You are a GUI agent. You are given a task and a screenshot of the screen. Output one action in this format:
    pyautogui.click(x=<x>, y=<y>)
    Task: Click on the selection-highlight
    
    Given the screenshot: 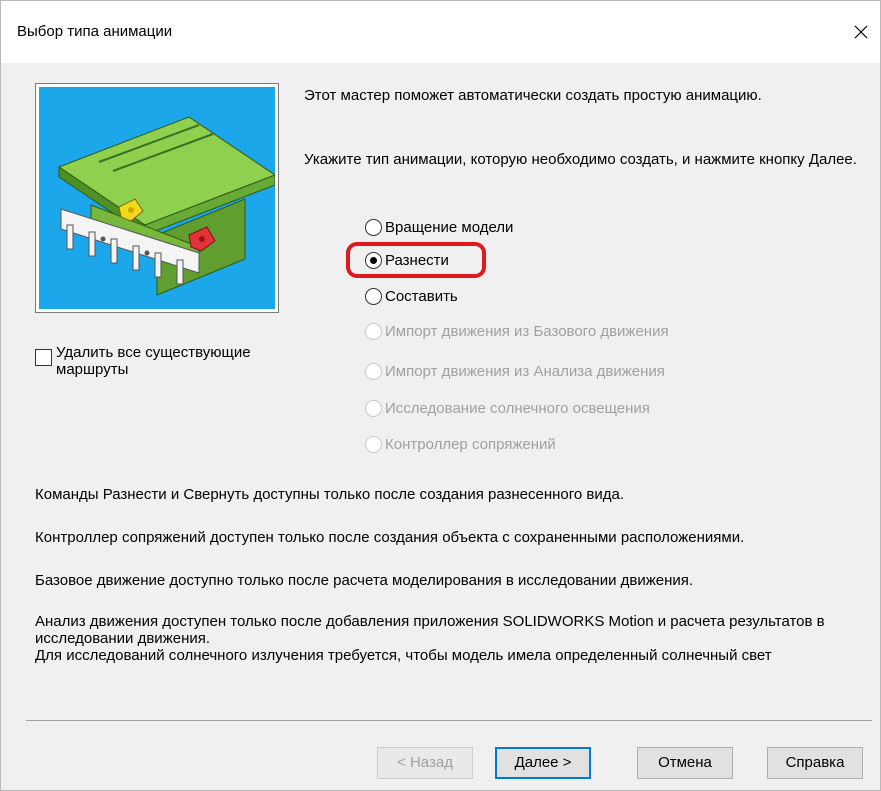 What is the action you would take?
    pyautogui.click(x=416, y=260)
    